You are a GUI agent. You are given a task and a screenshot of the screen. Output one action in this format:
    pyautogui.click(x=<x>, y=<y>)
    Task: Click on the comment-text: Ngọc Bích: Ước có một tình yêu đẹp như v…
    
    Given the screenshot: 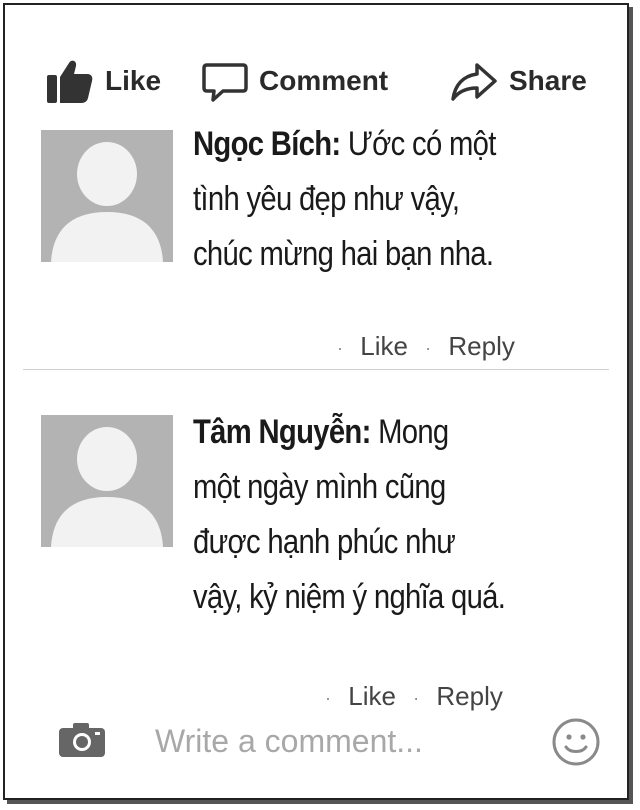 What is the action you would take?
    pyautogui.click(x=402, y=199)
    